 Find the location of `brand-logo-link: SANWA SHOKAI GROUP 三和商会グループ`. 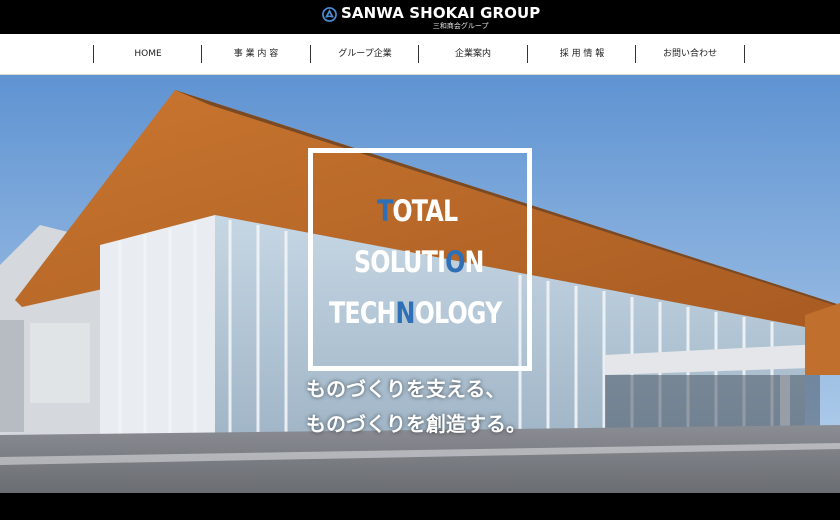

brand-logo-link: SANWA SHOKAI GROUP 三和商会グループ is located at coordinates (431, 18).